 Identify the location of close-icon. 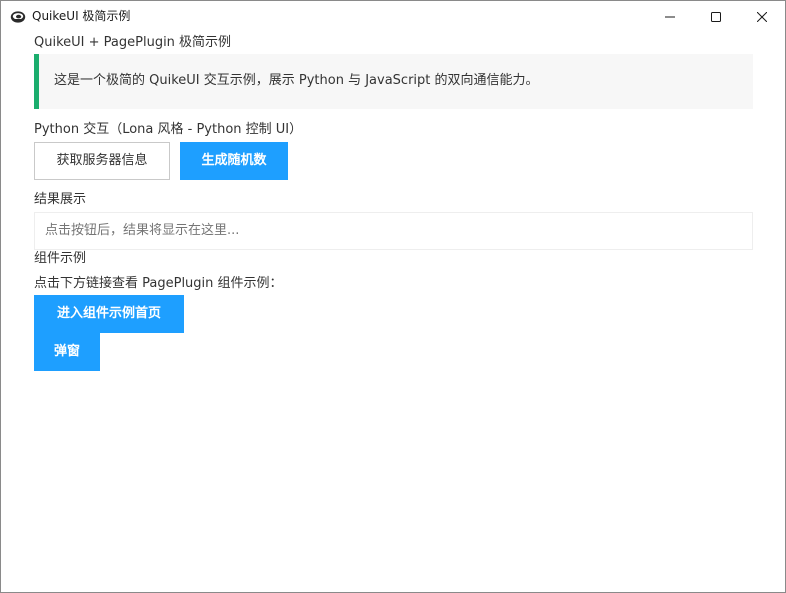
(762, 16).